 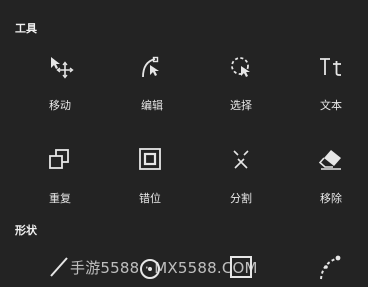 I want to click on offset-icon, so click(x=150, y=161).